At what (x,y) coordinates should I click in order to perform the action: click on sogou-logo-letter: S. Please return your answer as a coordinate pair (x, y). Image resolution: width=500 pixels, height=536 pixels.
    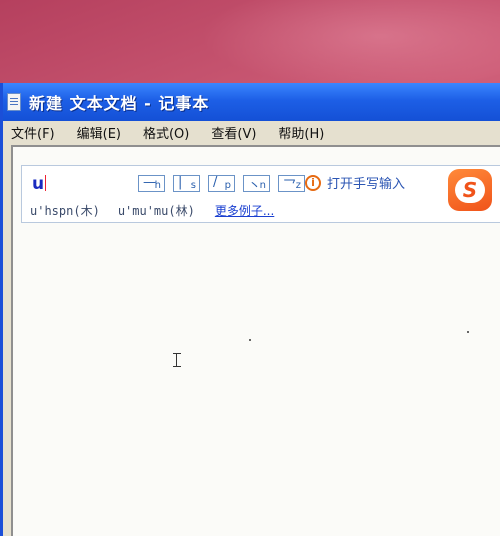
    Looking at the image, I should click on (470, 190).